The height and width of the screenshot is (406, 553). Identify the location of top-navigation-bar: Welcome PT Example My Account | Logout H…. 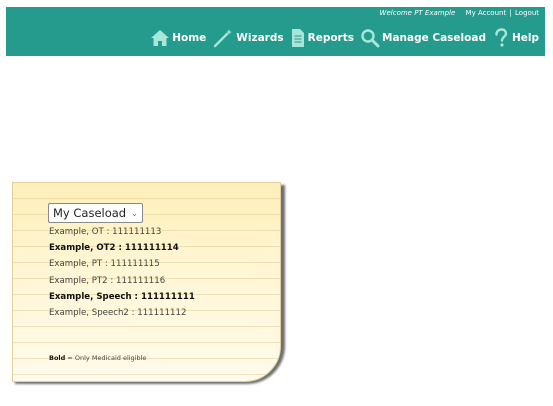
(275, 31).